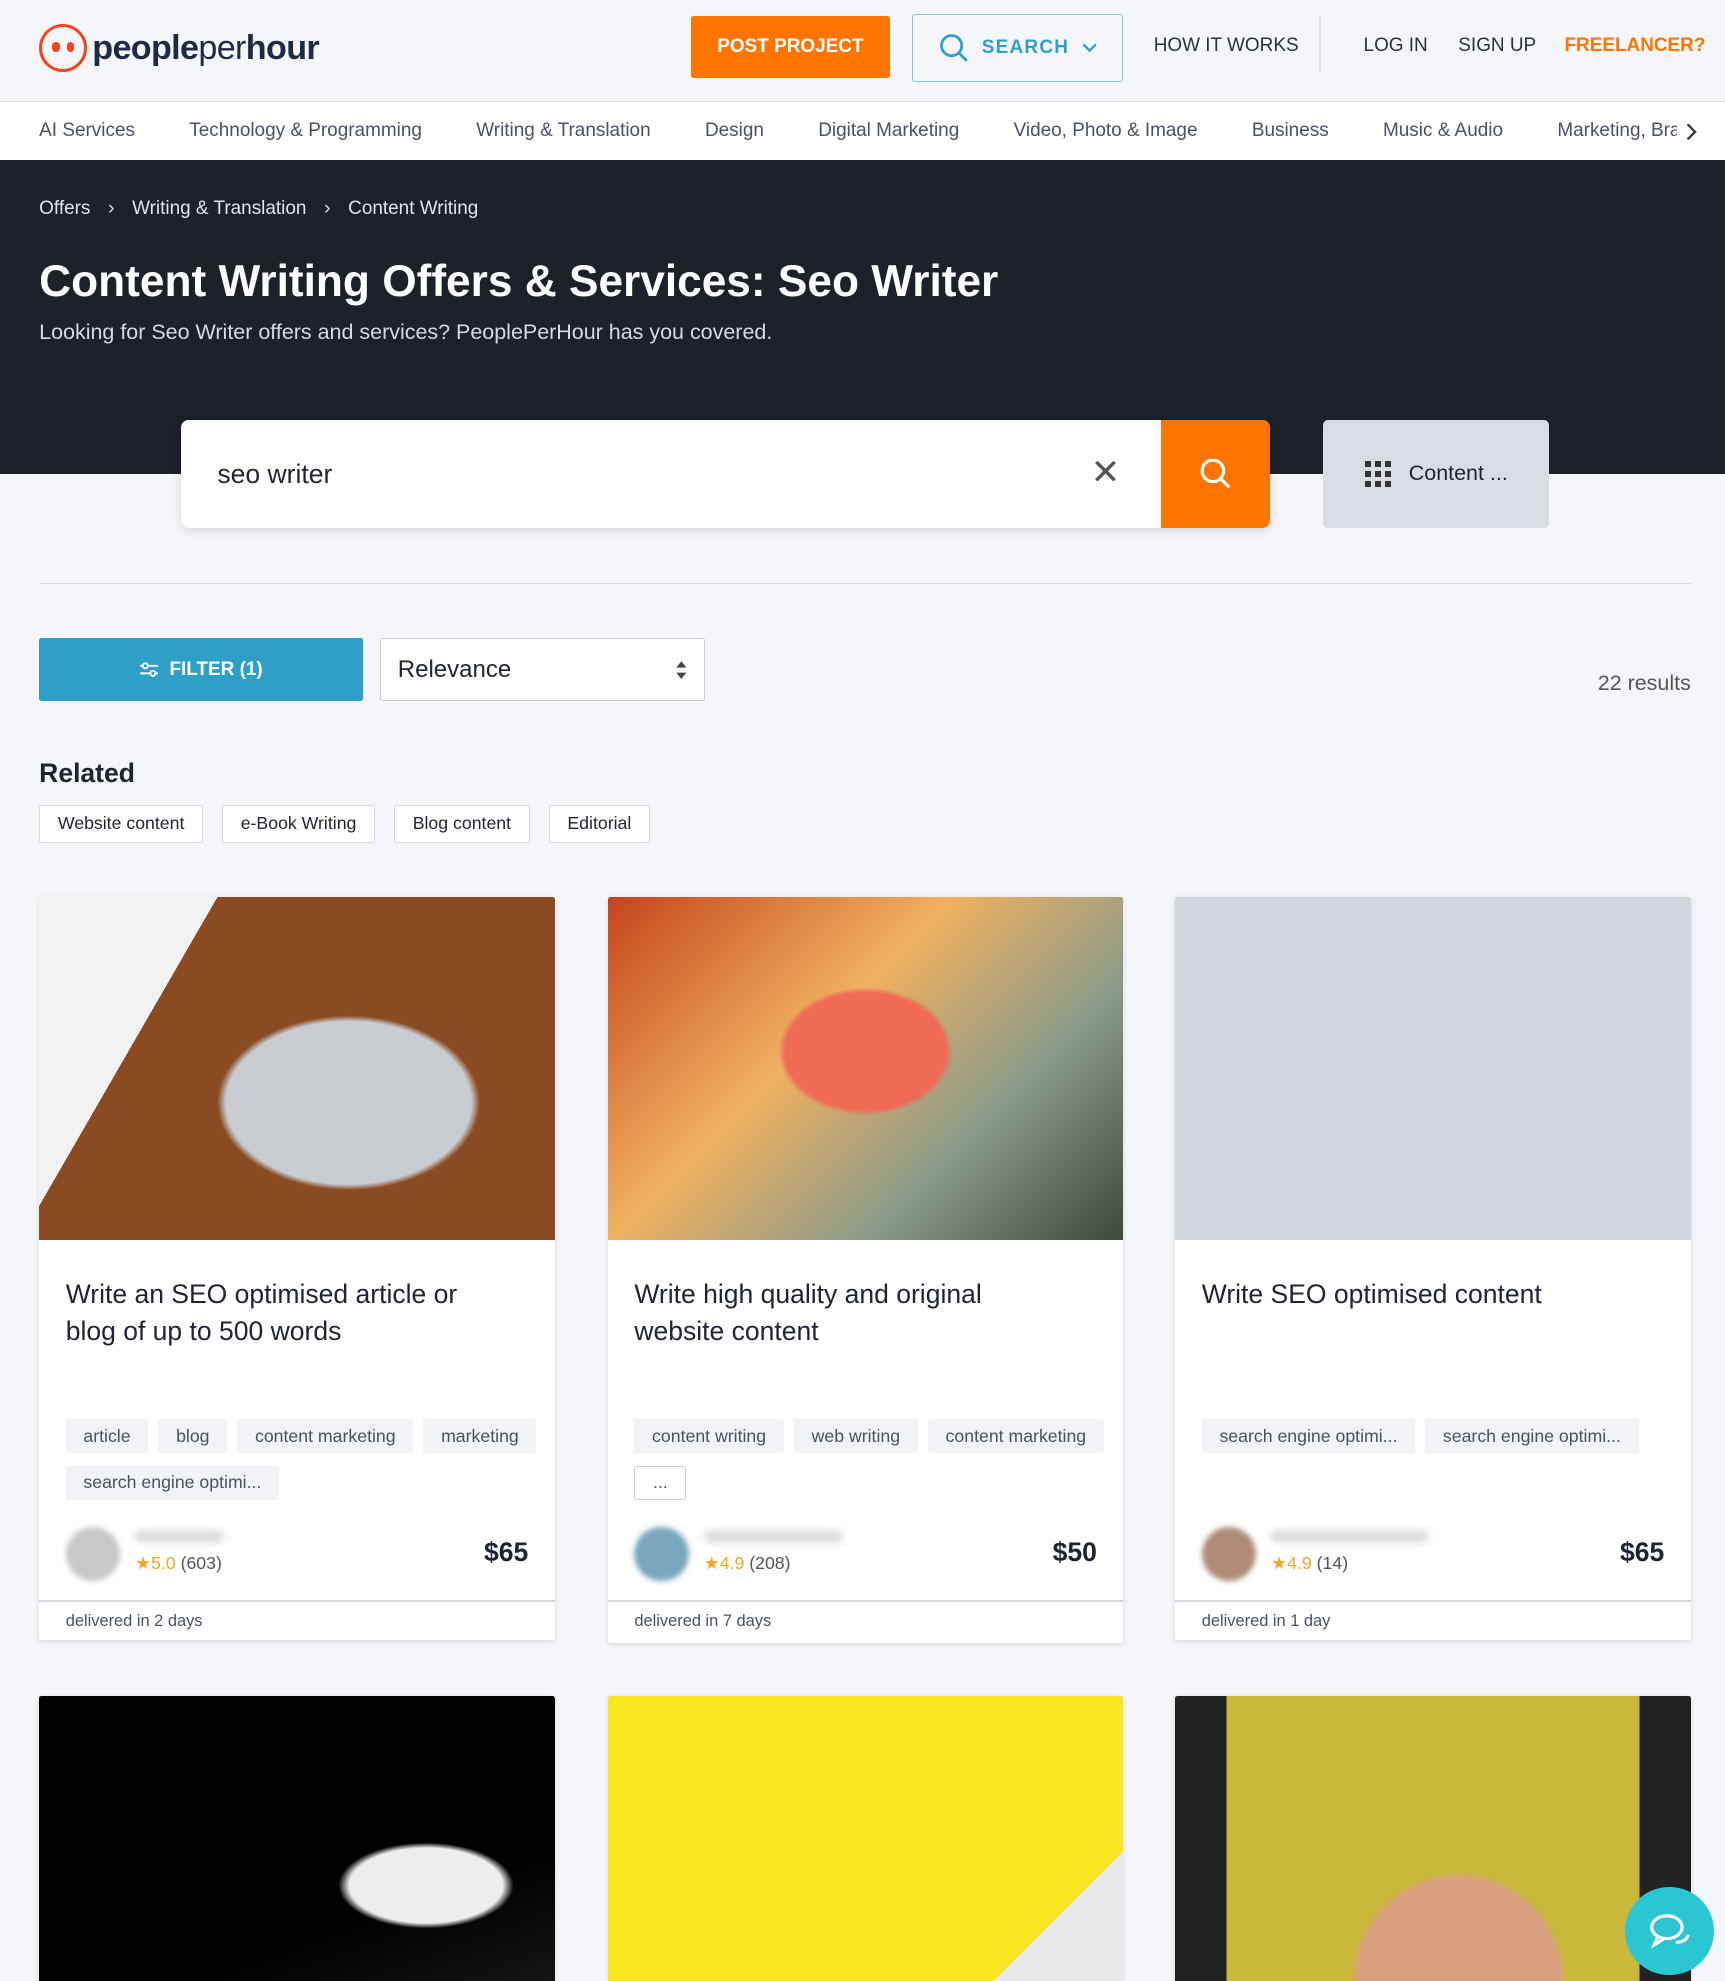  Describe the element at coordinates (1644, 683) in the screenshot. I see `results-count: 22 results` at that location.